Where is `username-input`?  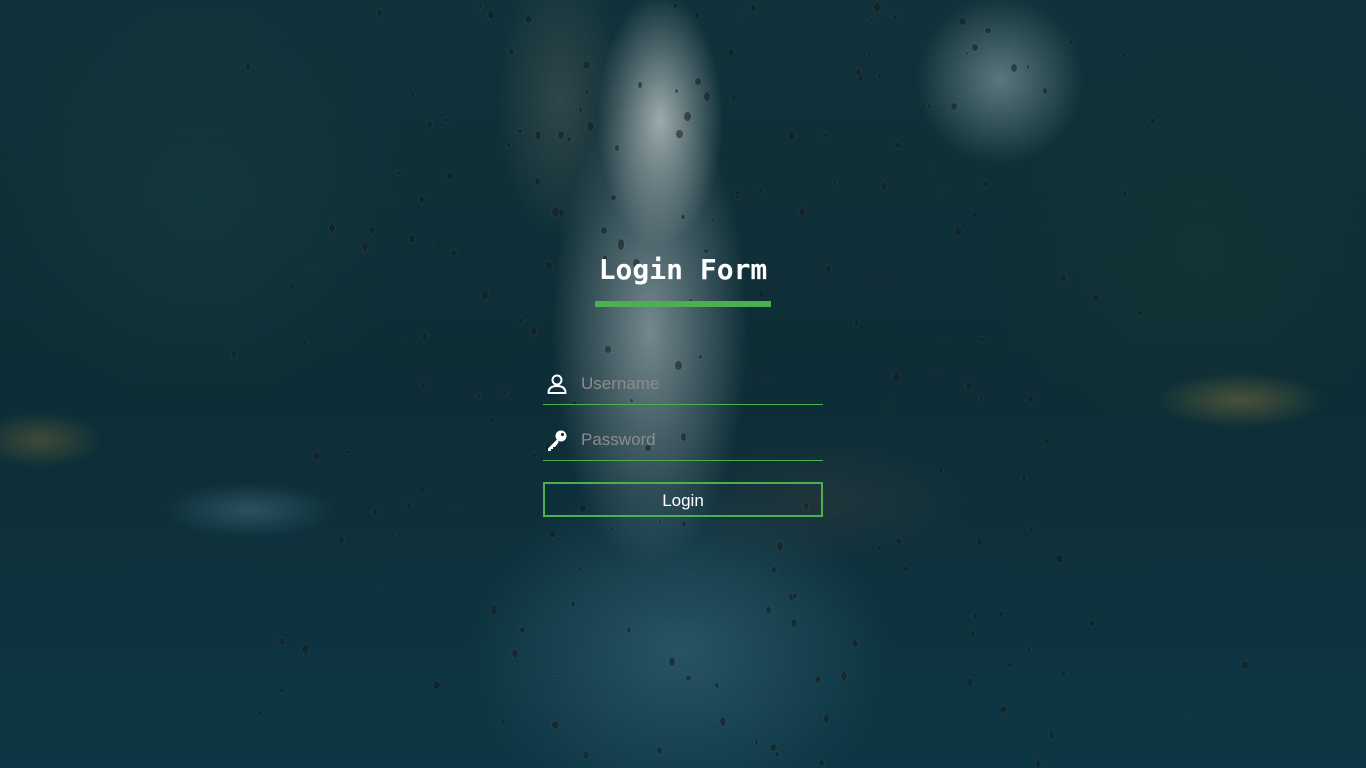 username-input is located at coordinates (701, 384).